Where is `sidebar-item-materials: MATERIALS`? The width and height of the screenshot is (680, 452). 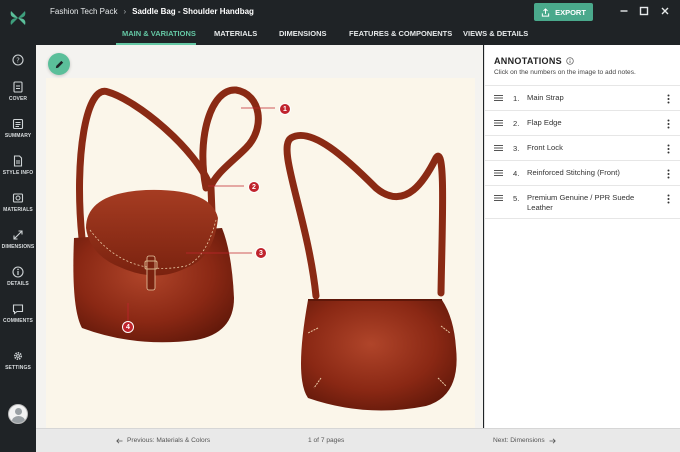
sidebar-item-materials: MATERIALS is located at coordinates (18, 206).